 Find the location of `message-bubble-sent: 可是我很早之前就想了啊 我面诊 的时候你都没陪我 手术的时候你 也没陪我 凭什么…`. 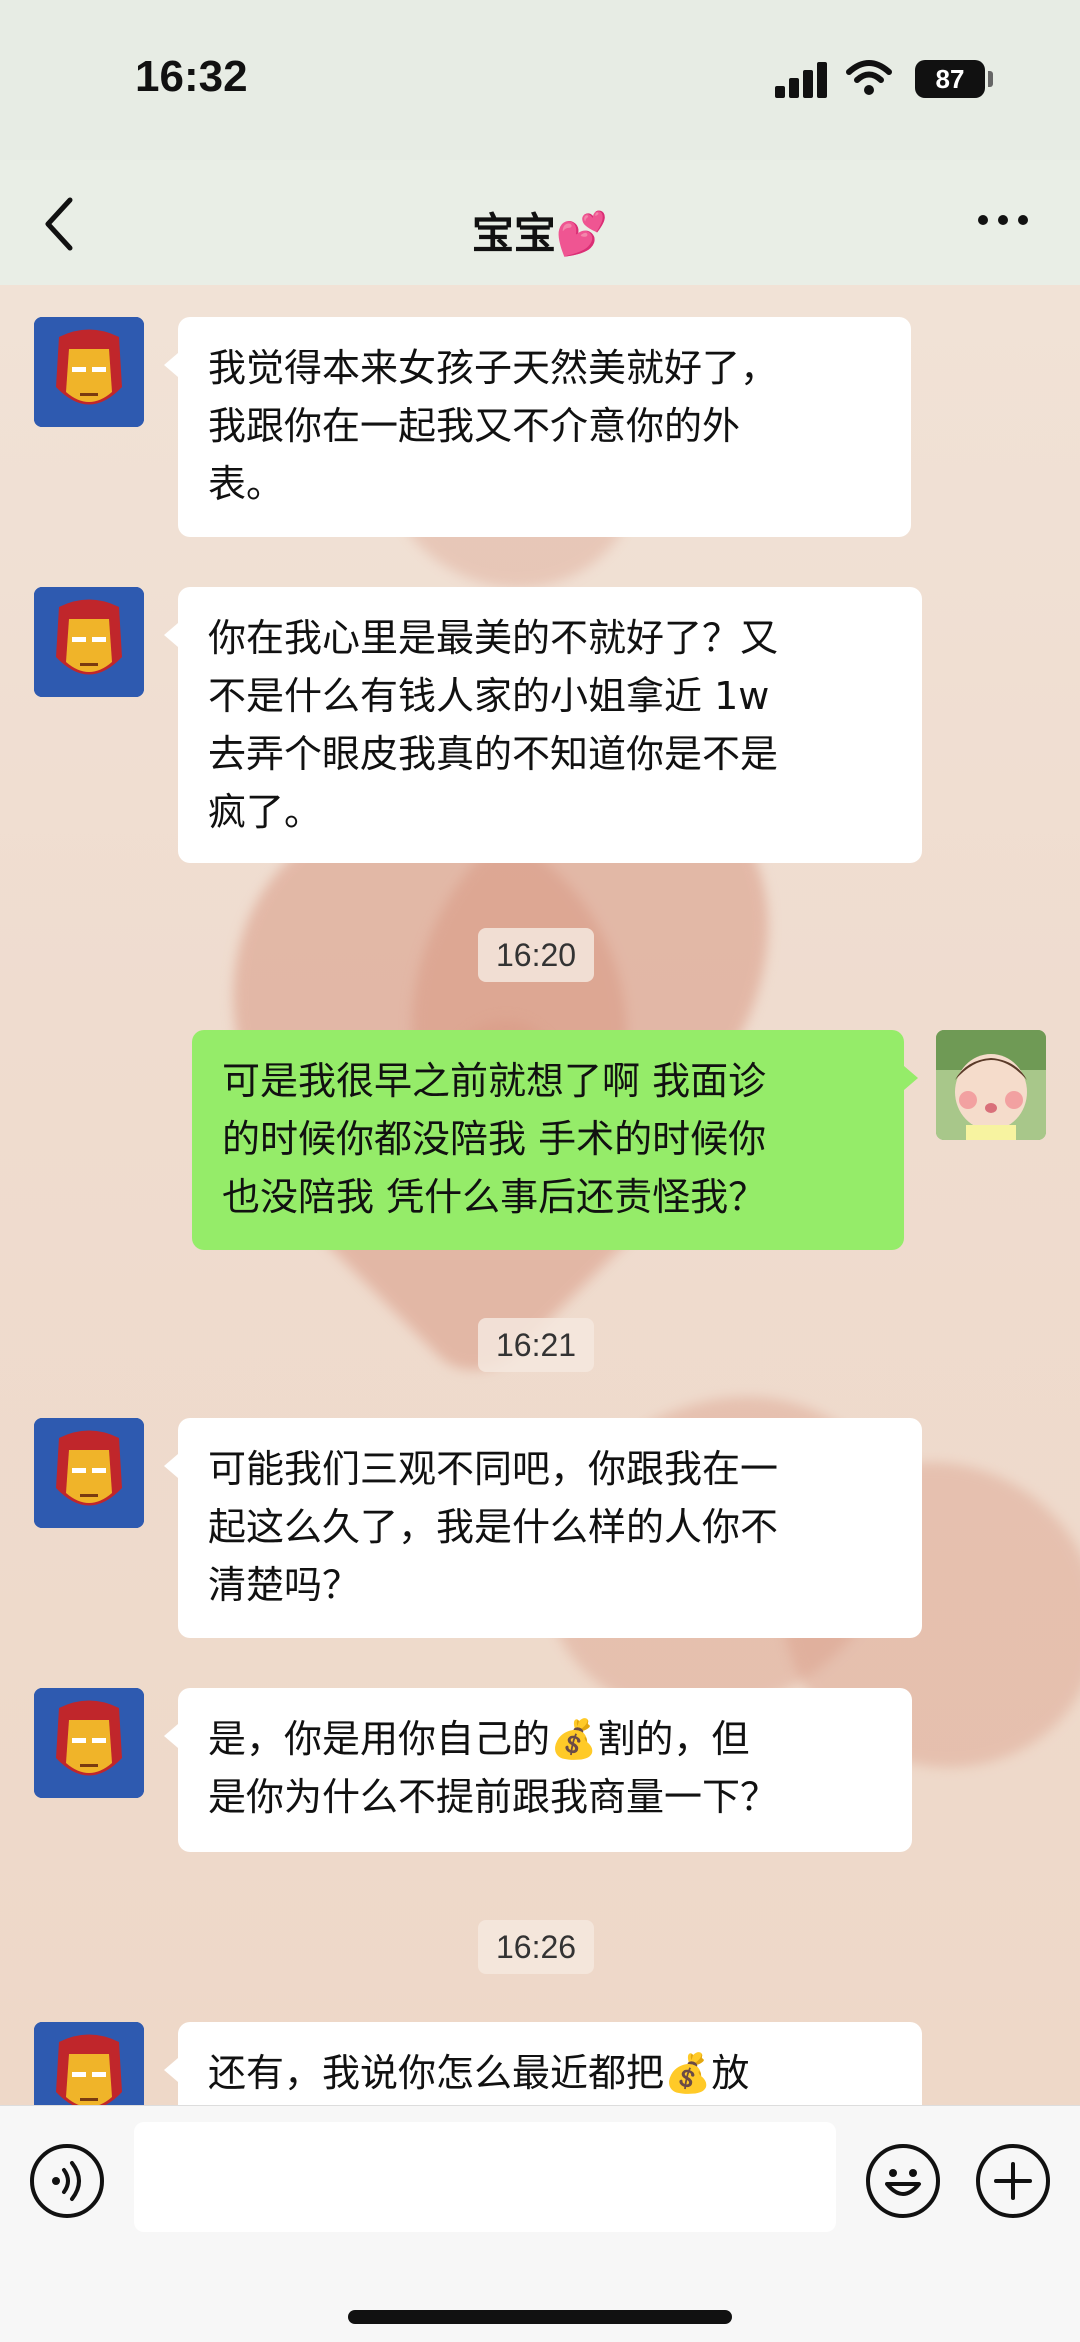

message-bubble-sent: 可是我很早之前就想了啊 我面诊 的时候你都没陪我 手术的时候你 也没陪我 凭什么… is located at coordinates (555, 1140).